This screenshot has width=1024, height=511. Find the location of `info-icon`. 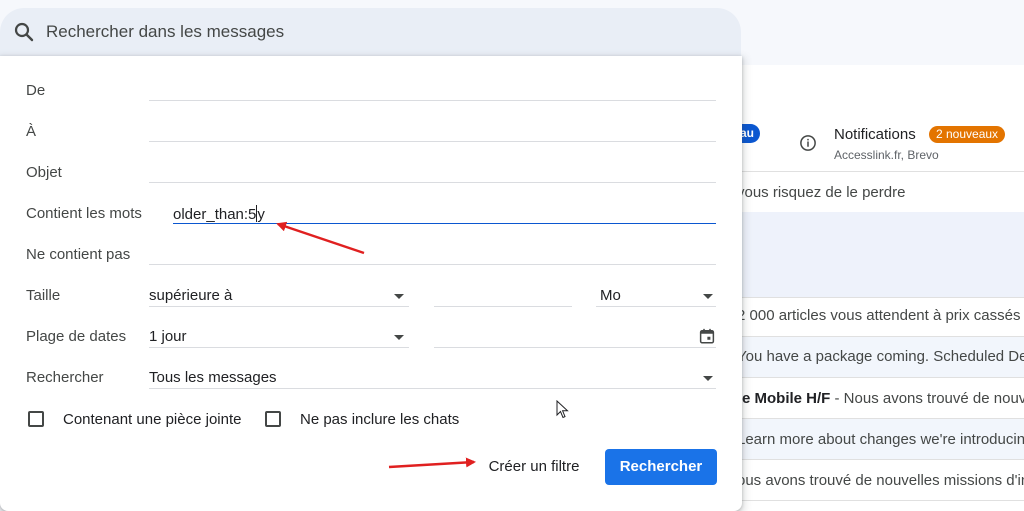

info-icon is located at coordinates (808, 143).